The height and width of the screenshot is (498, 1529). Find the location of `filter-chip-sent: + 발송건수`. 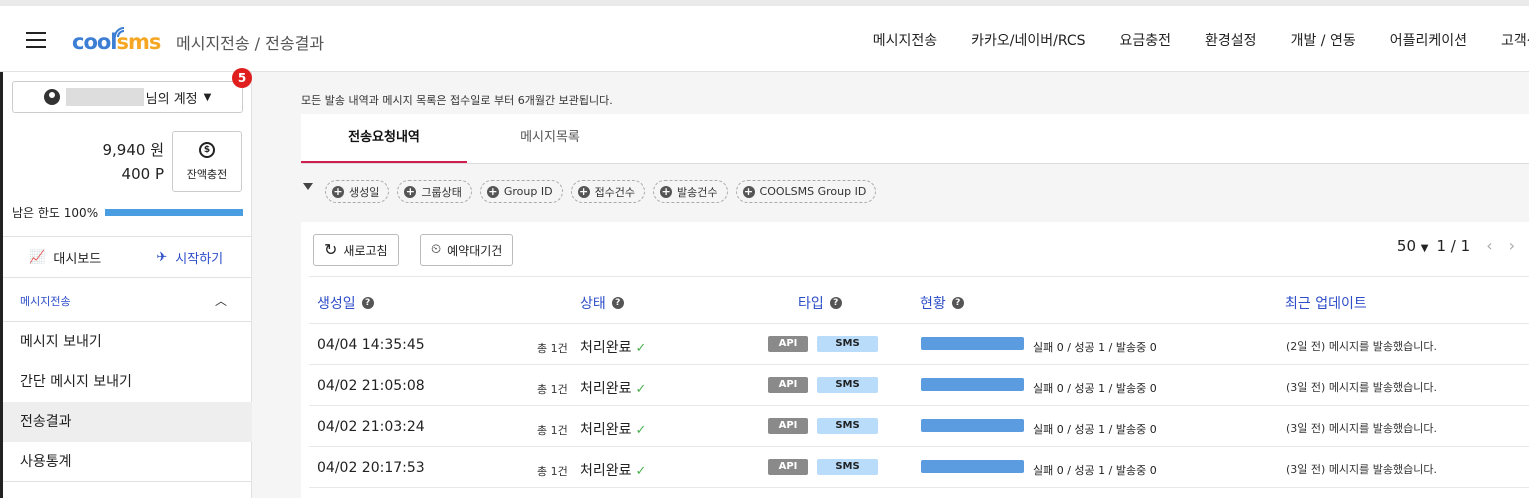

filter-chip-sent: + 발송건수 is located at coordinates (690, 191).